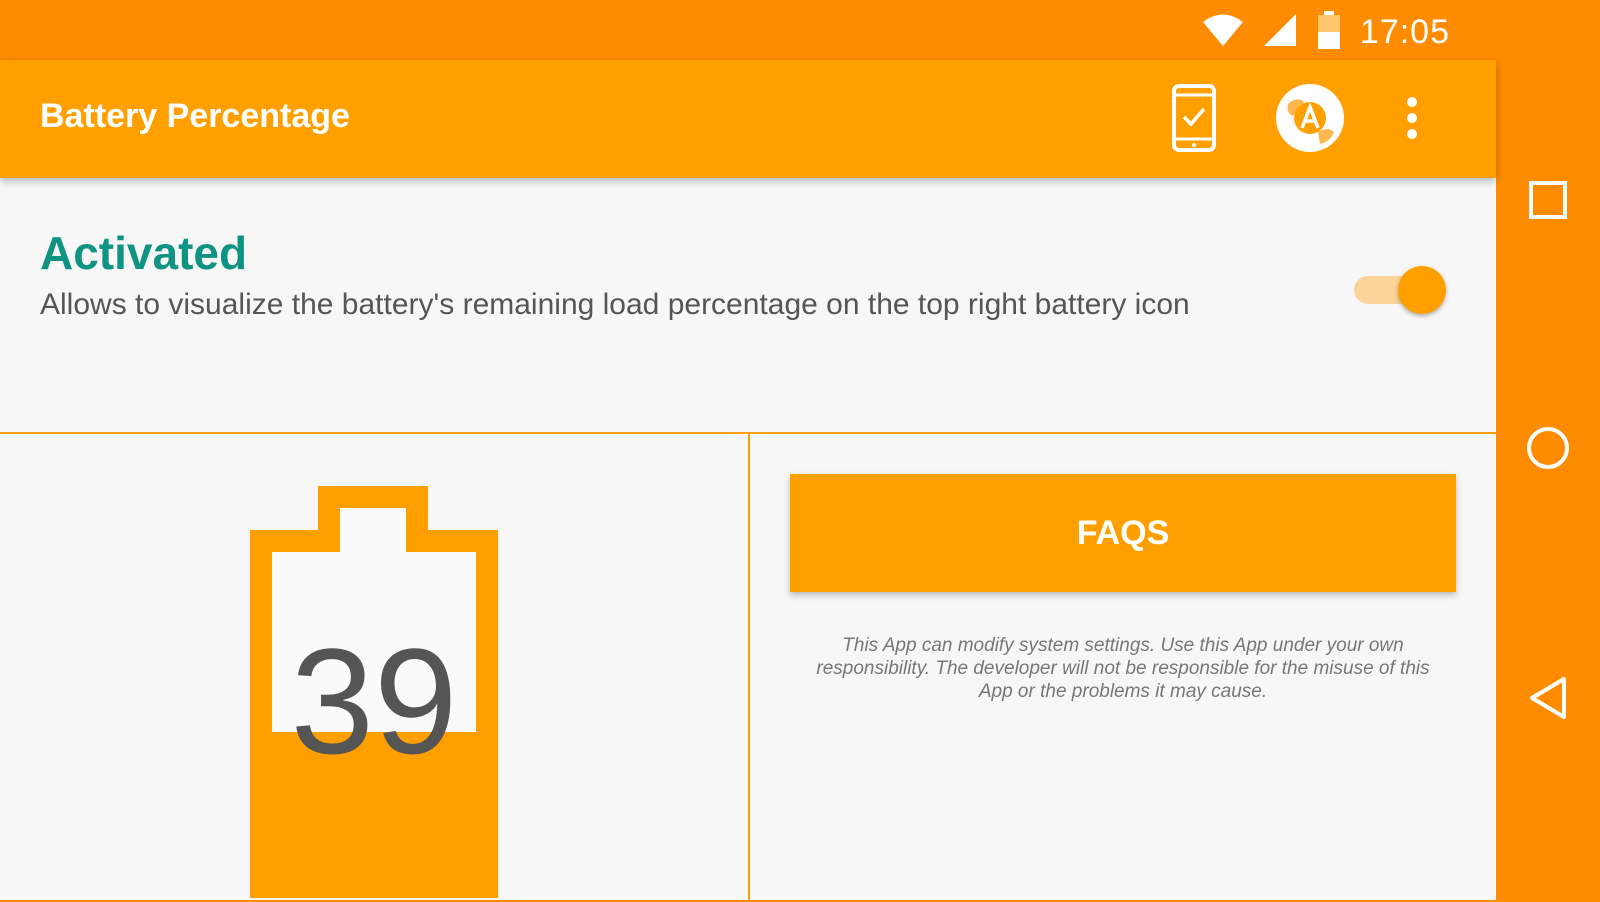 The height and width of the screenshot is (902, 1600). Describe the element at coordinates (748, 119) in the screenshot. I see `app-bar: Battery Percentage` at that location.